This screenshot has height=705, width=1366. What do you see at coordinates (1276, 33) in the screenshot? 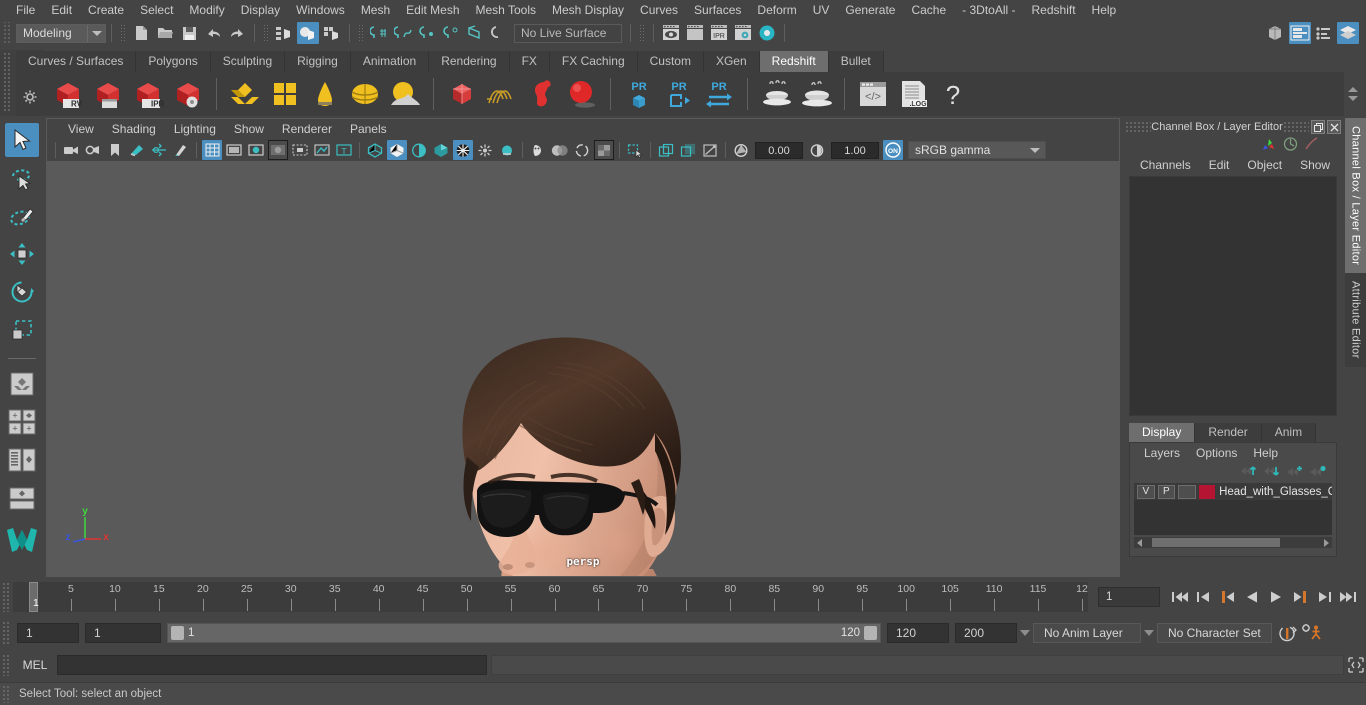
I see `show-hide-modeling-toolkit-icon` at bounding box center [1276, 33].